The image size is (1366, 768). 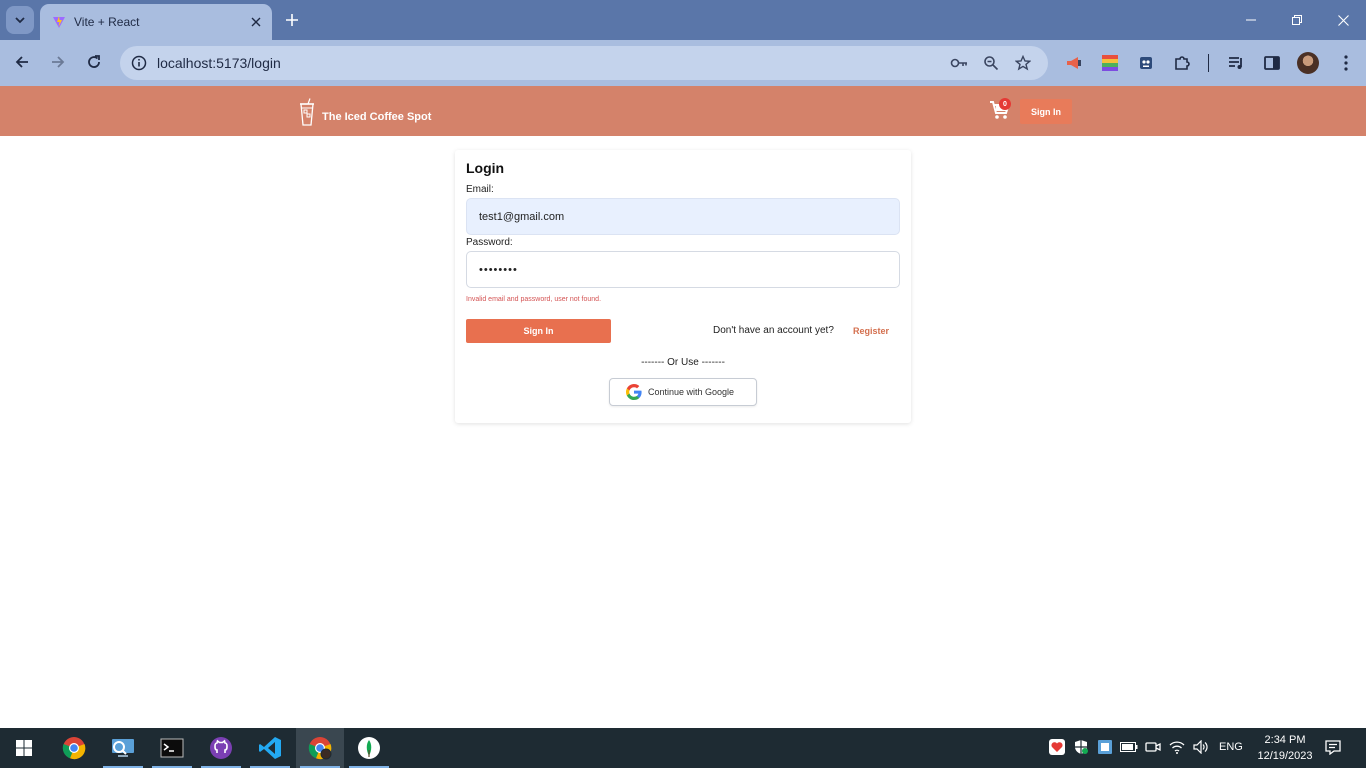 I want to click on browser-menu-button, so click(x=1346, y=63).